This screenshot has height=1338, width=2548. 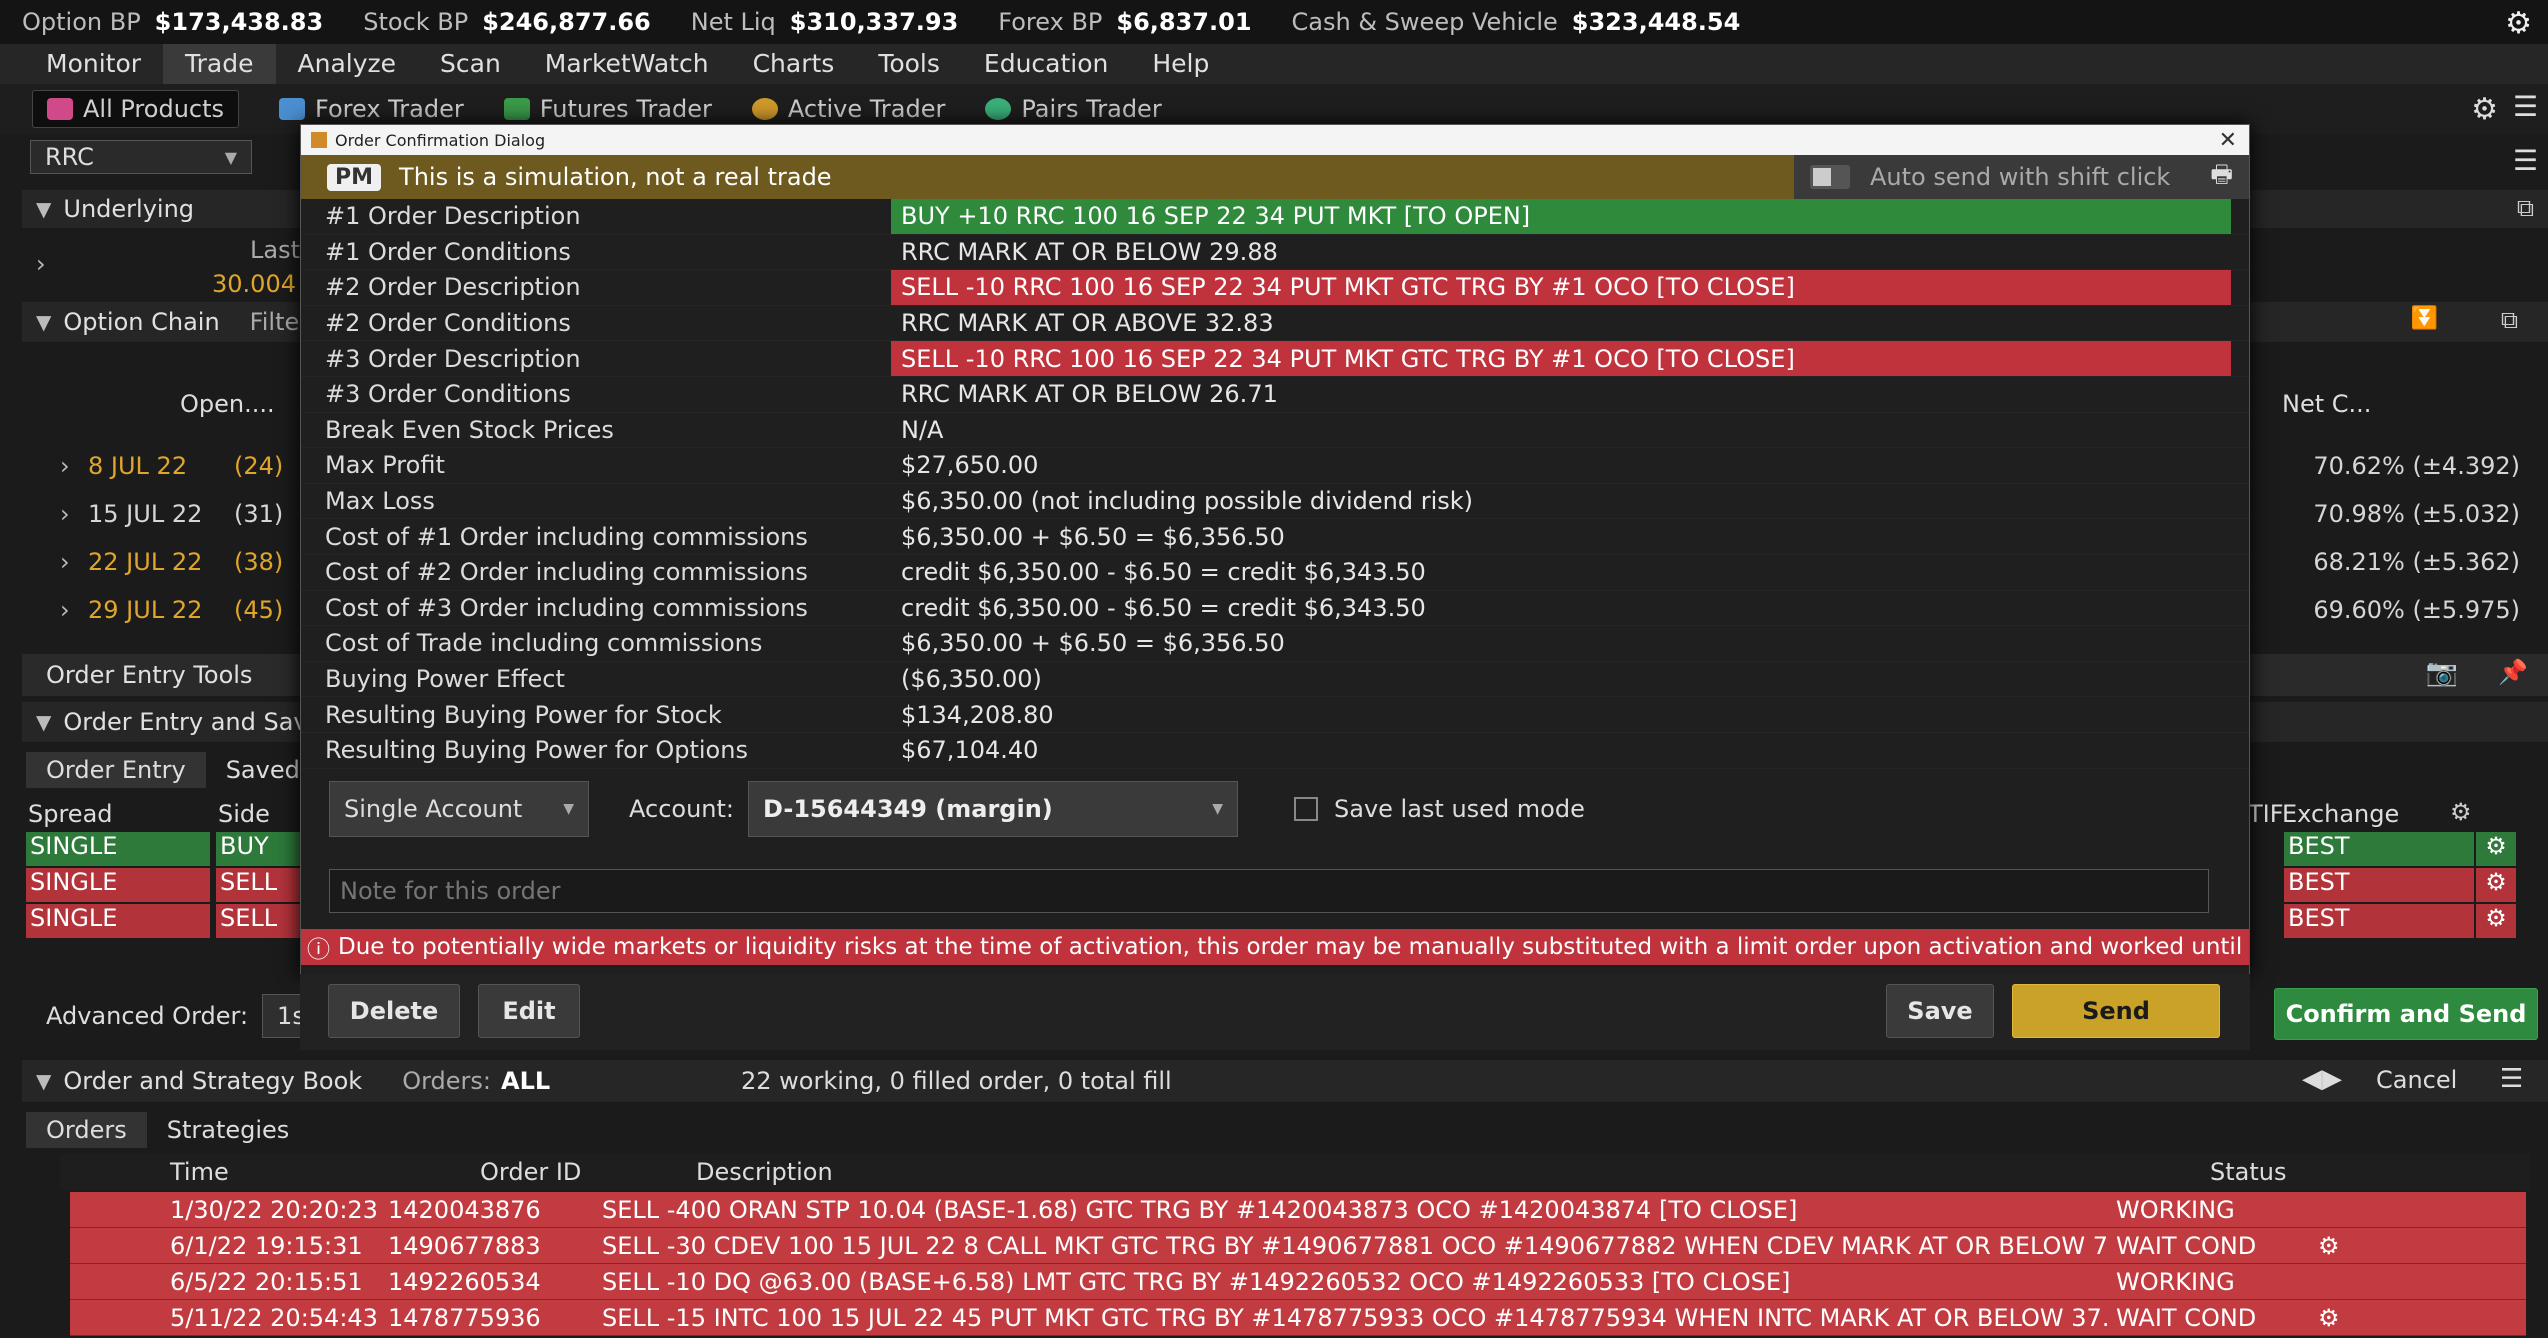 What do you see at coordinates (93, 64) in the screenshot?
I see `menu-monitor: Monitor` at bounding box center [93, 64].